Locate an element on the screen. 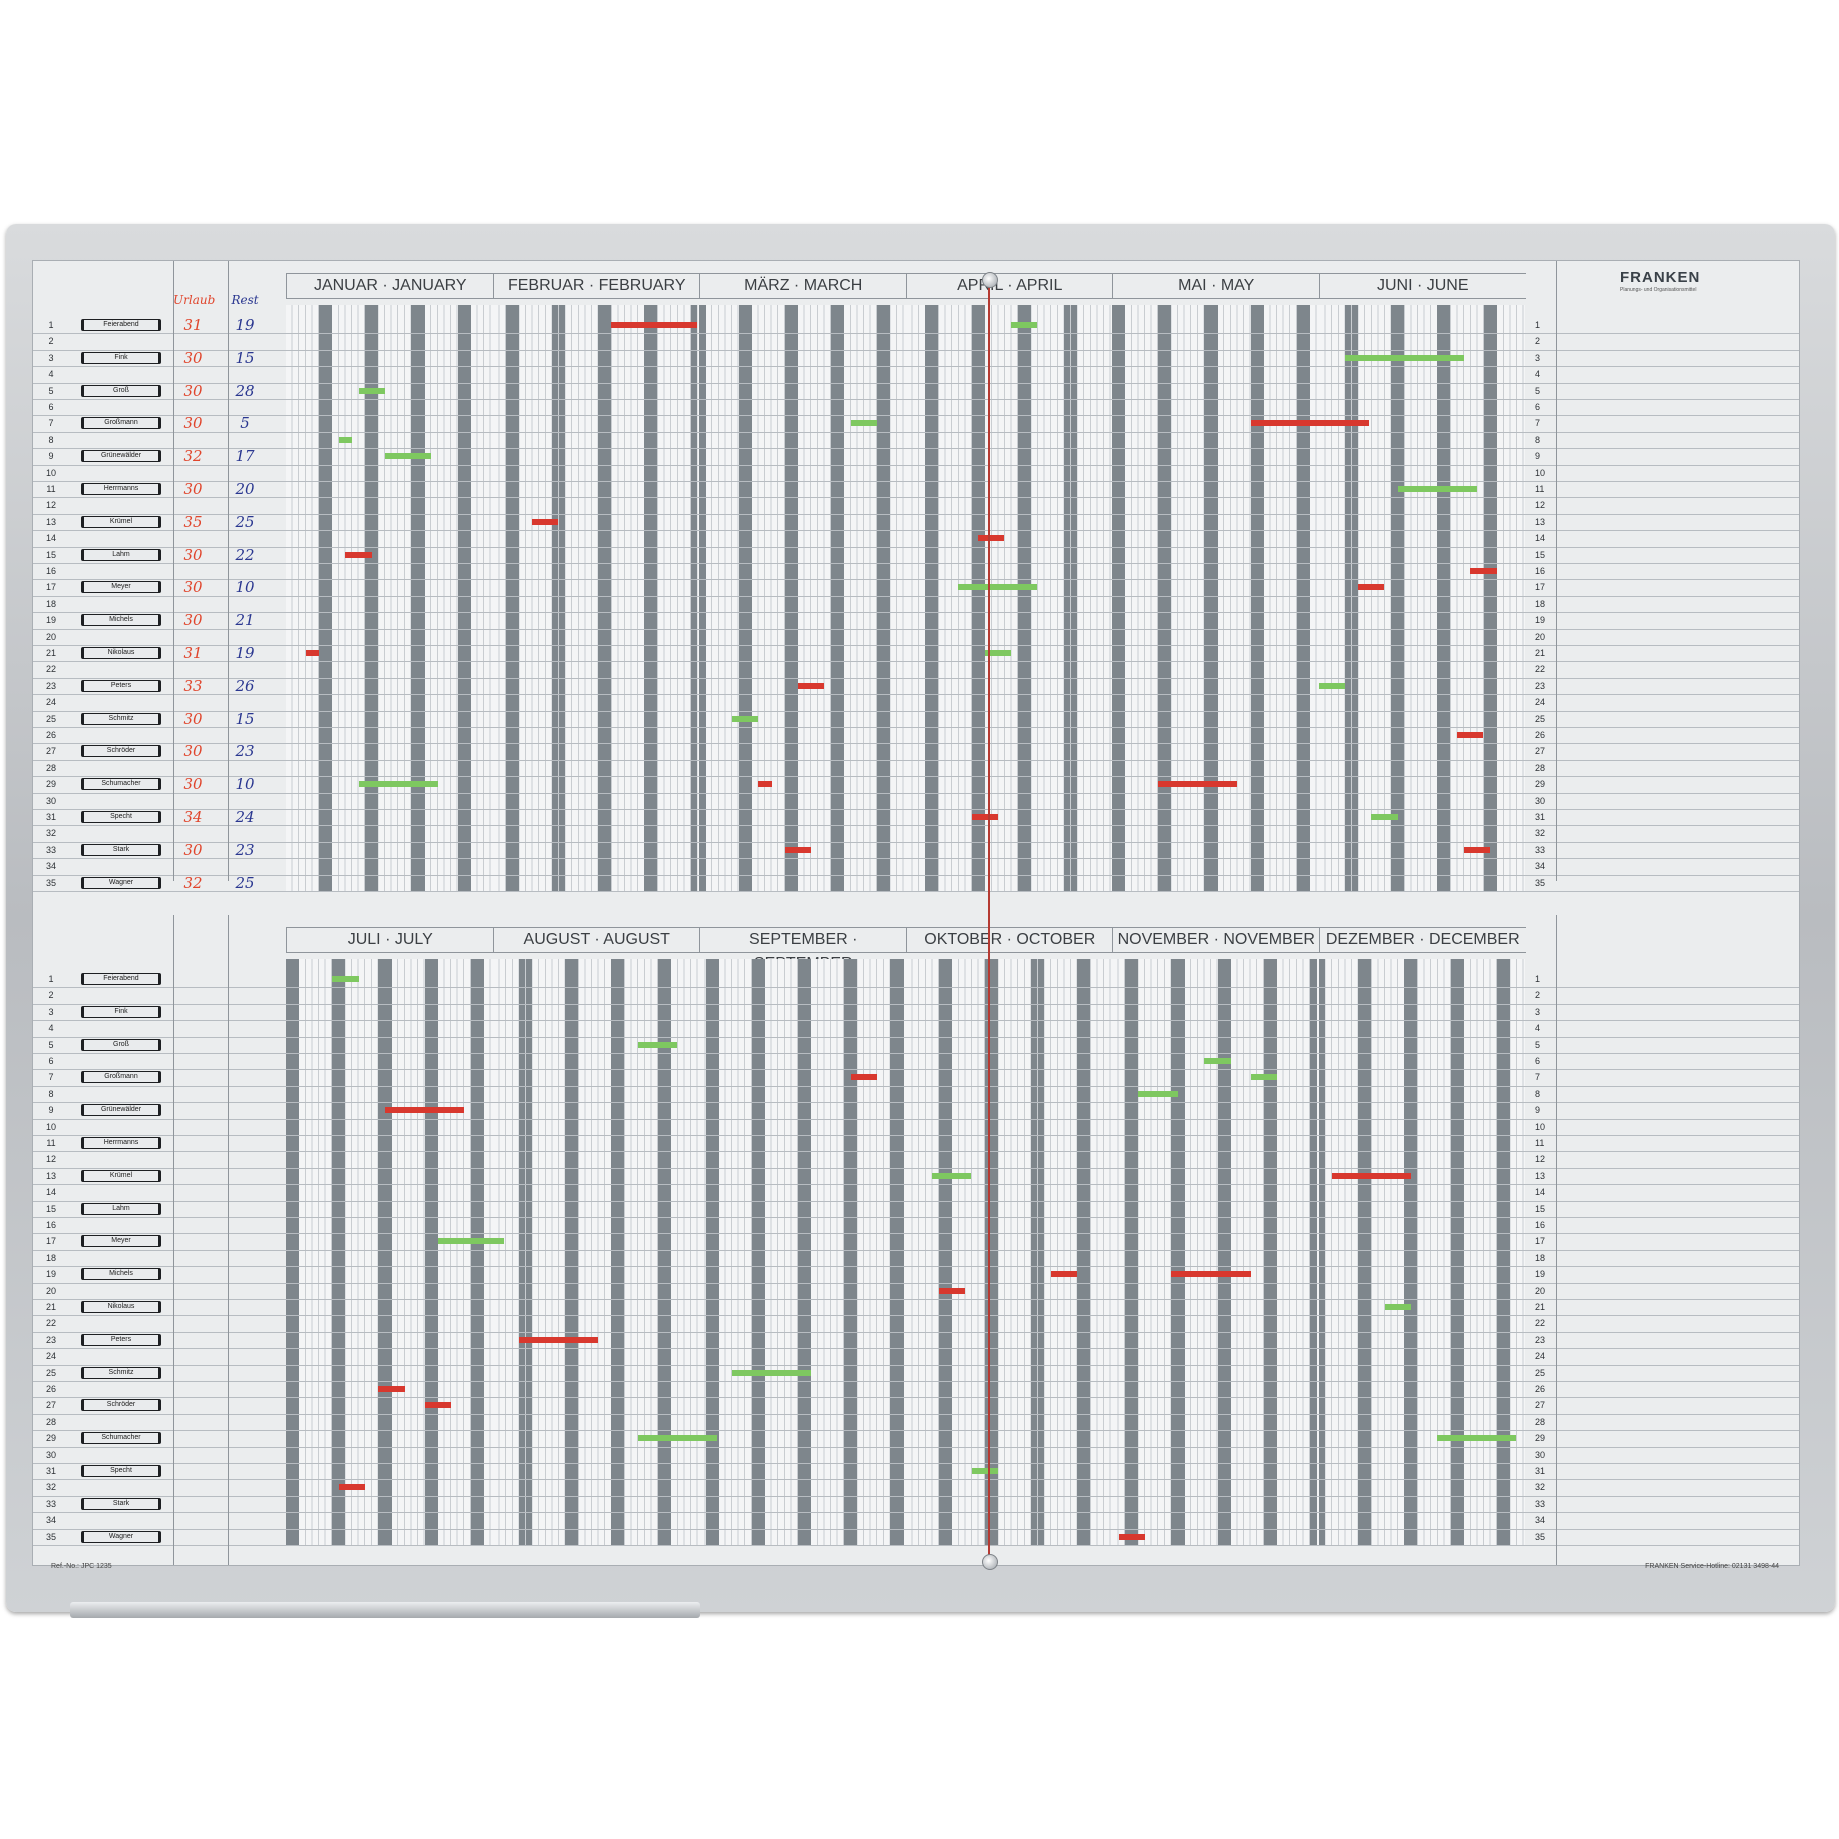 The image size is (1839, 1839). employee-name: Schmitz is located at coordinates (121, 1372).